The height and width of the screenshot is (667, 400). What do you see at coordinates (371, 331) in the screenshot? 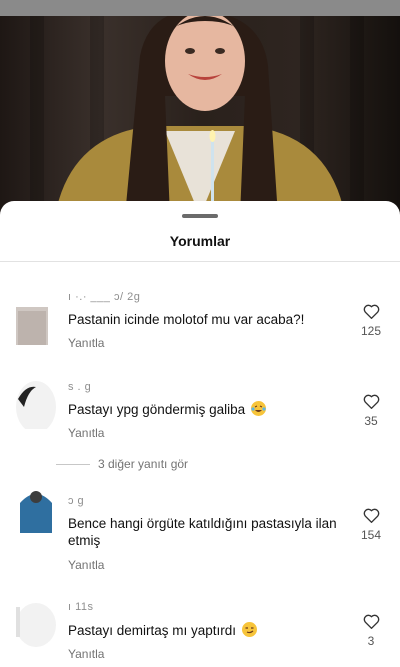
I see `like-count: 125` at bounding box center [371, 331].